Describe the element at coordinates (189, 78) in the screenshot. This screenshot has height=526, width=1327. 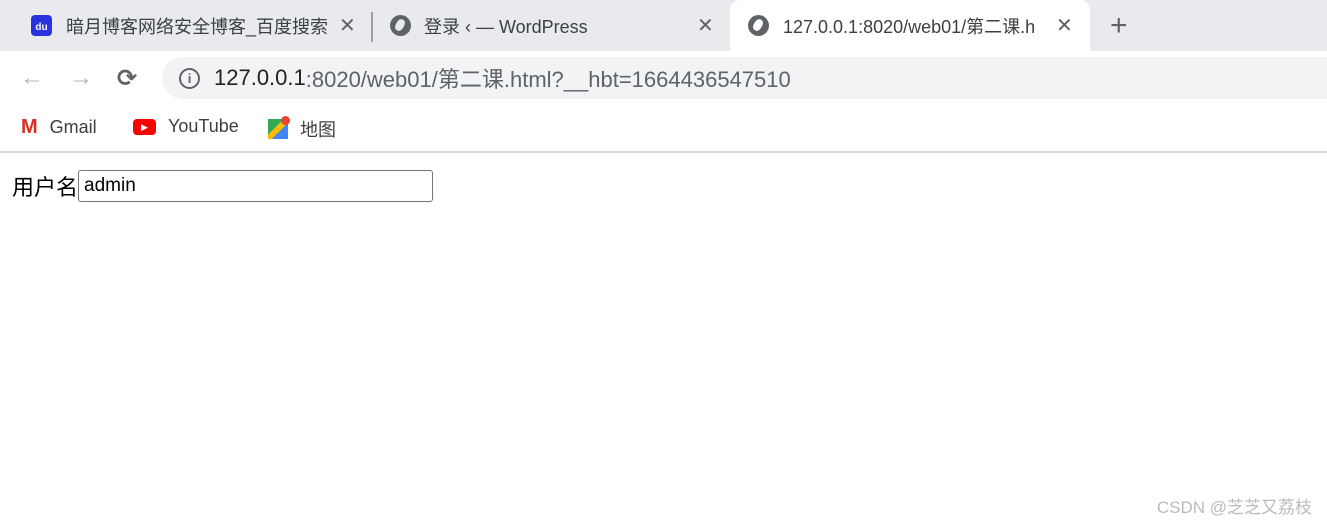
I see `info-icon: i` at that location.